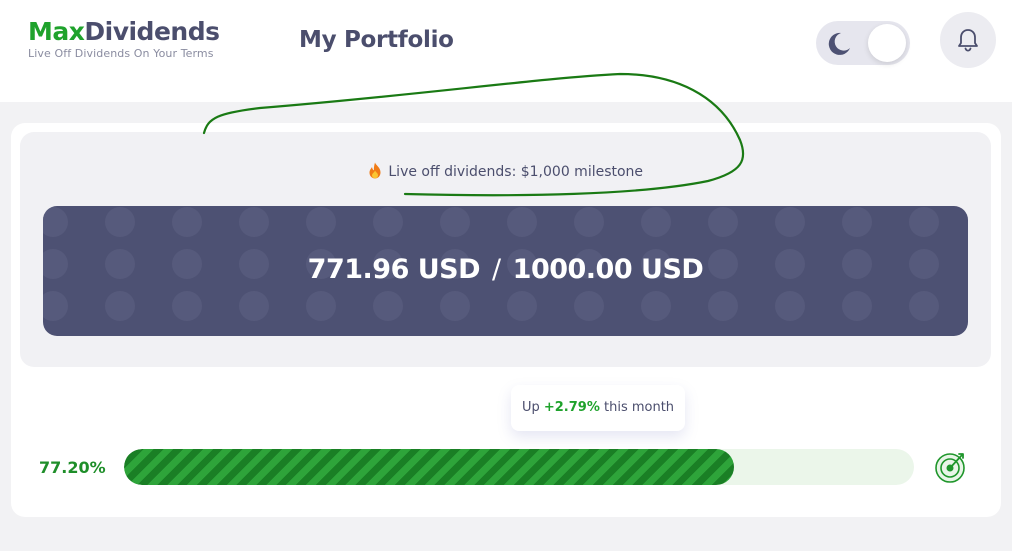 This screenshot has width=1012, height=551. I want to click on brand-tagline: Live Off Dividends On Your Terms, so click(121, 53).